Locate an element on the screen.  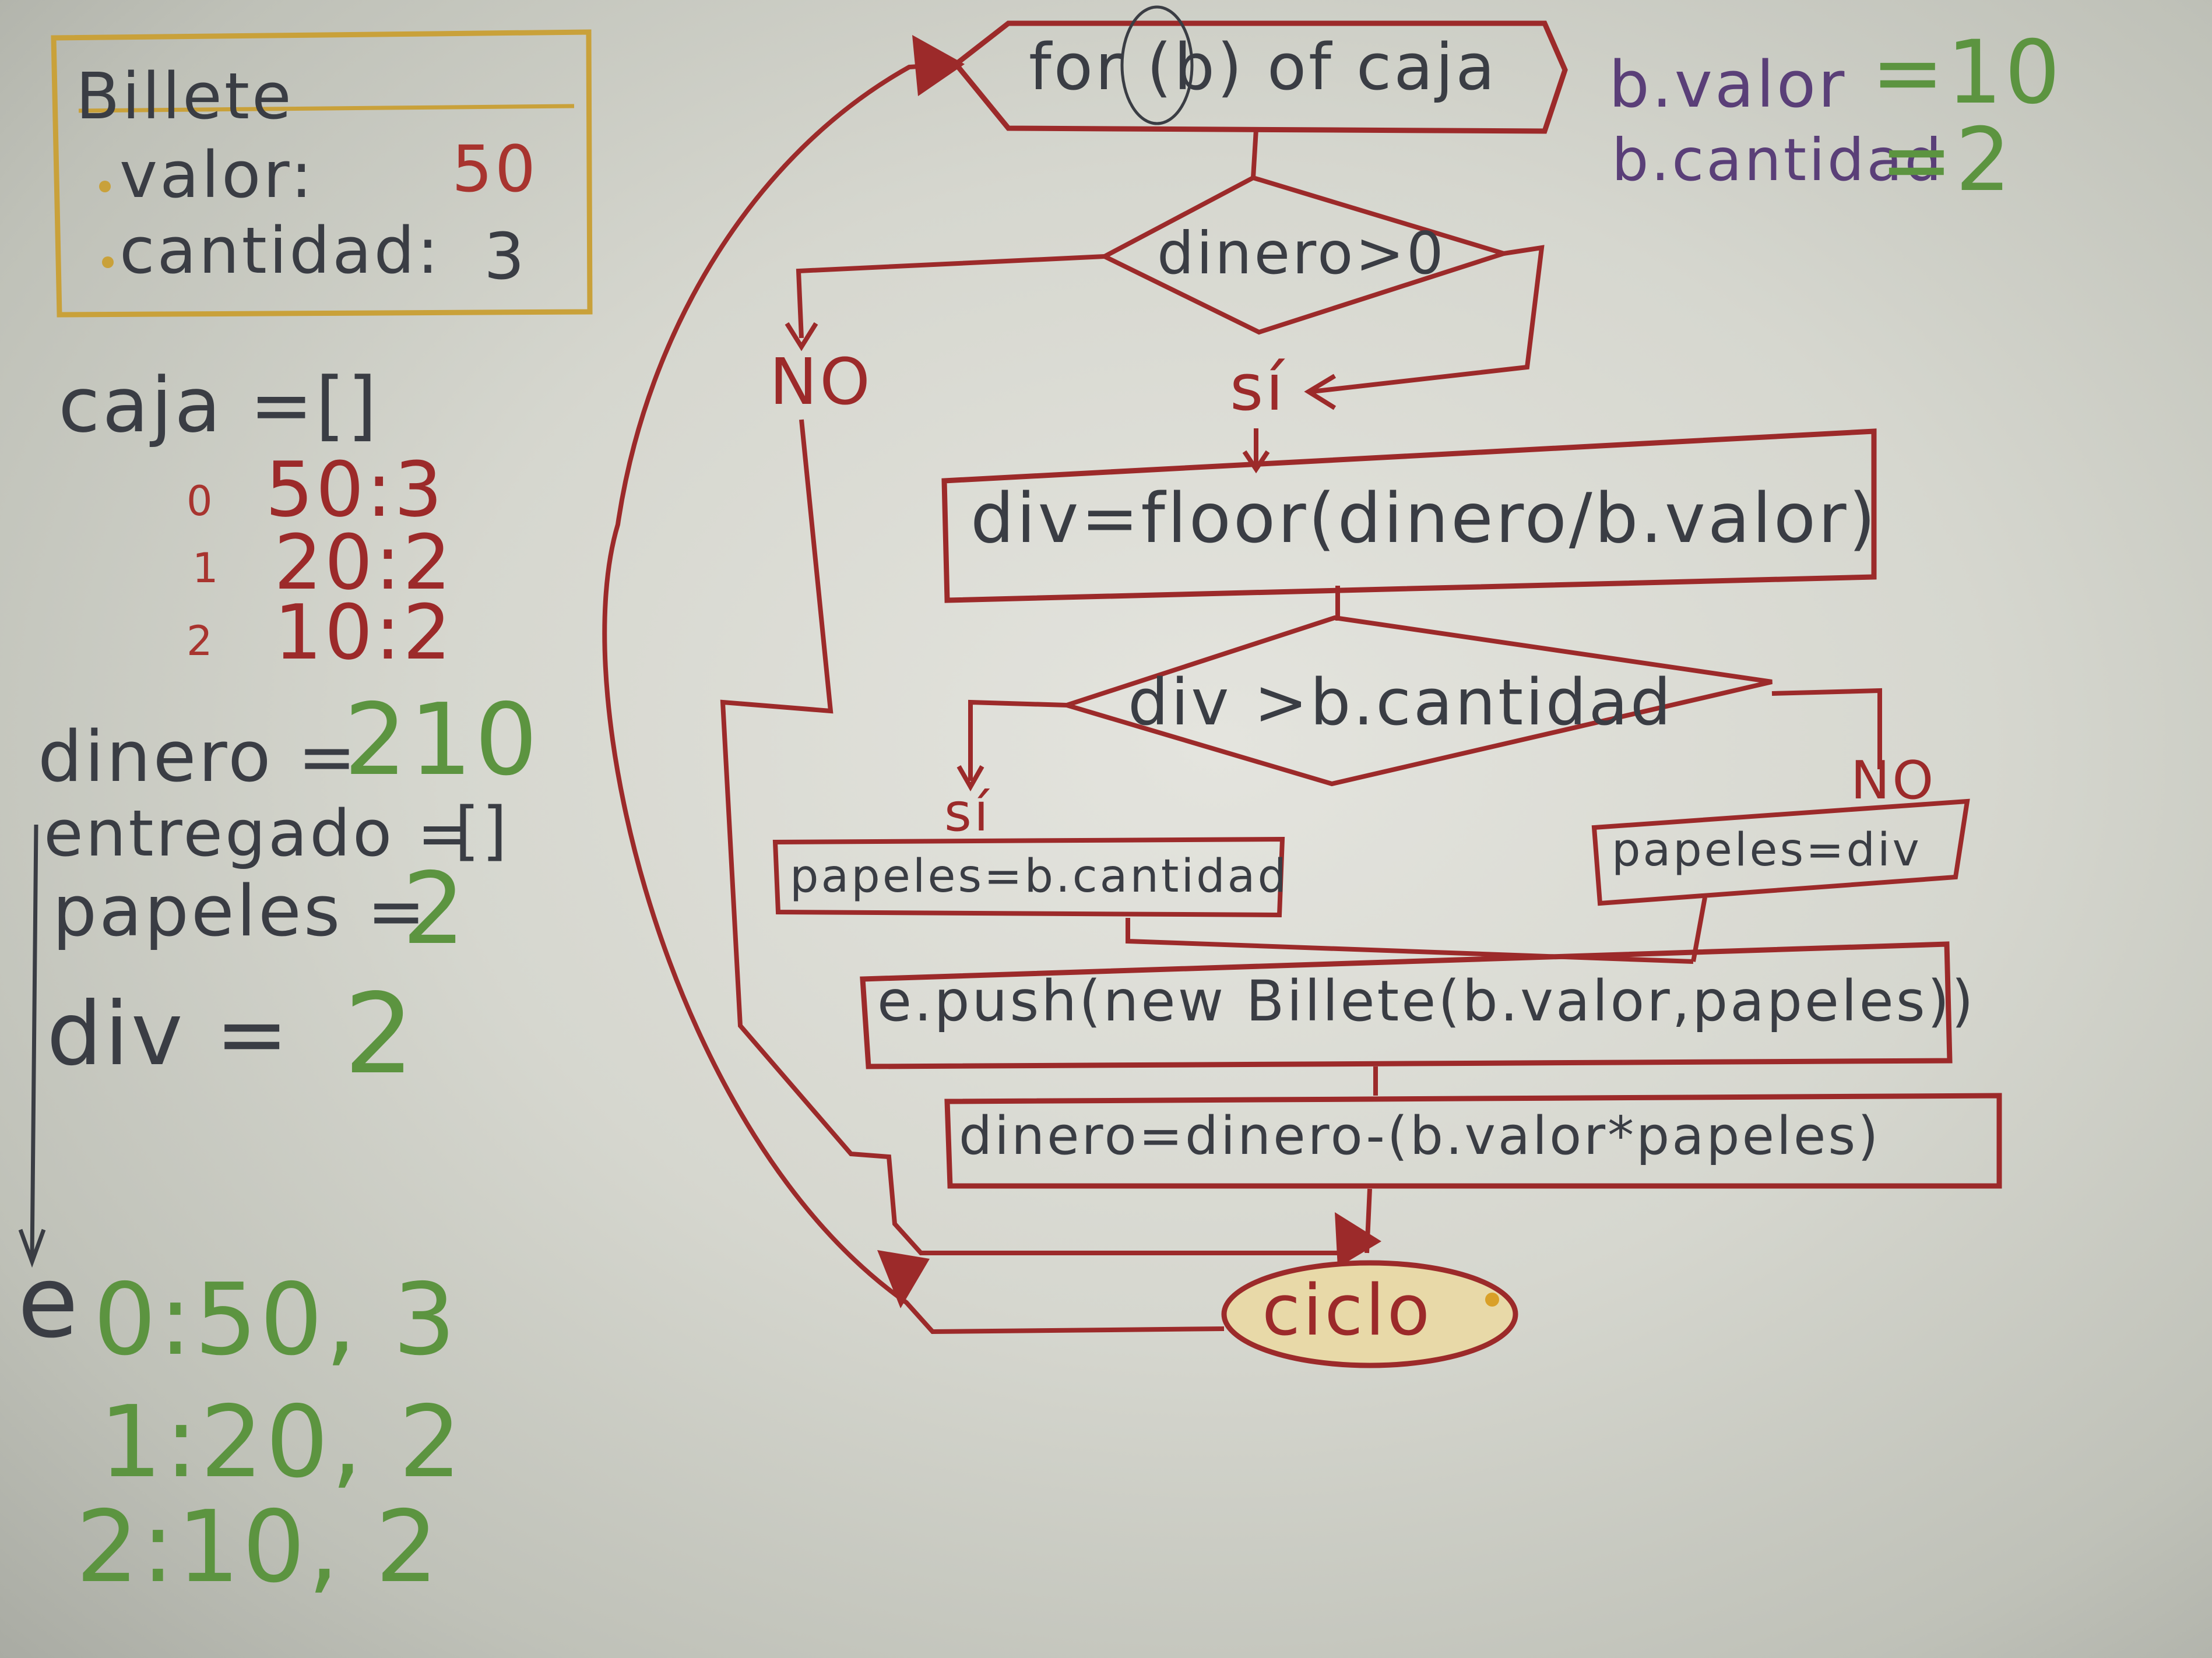
papeles-value: 2 is located at coordinates (435, 909).